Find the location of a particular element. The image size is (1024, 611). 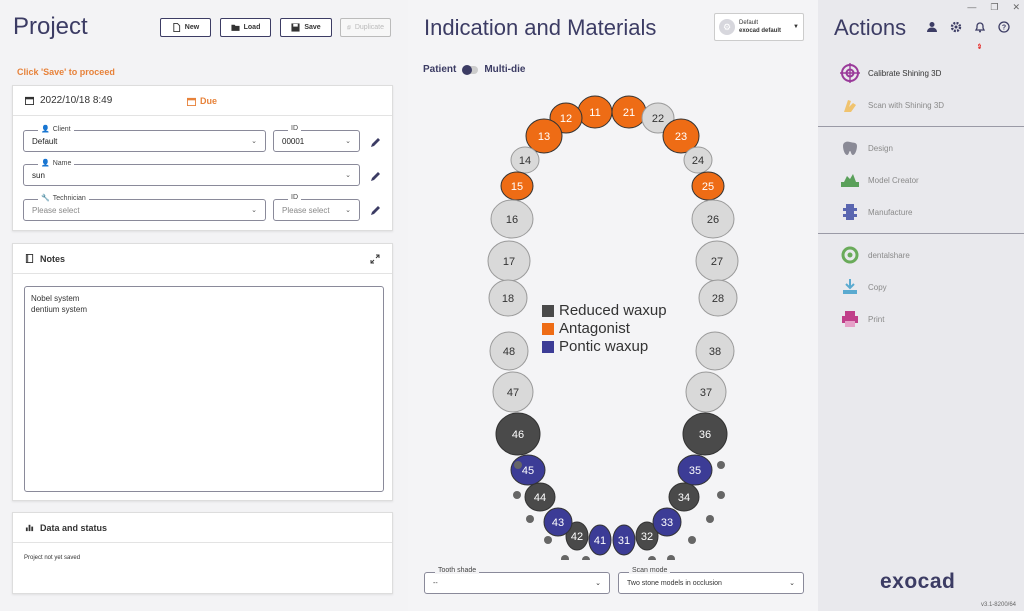

tooth-24: 24 is located at coordinates (698, 160).